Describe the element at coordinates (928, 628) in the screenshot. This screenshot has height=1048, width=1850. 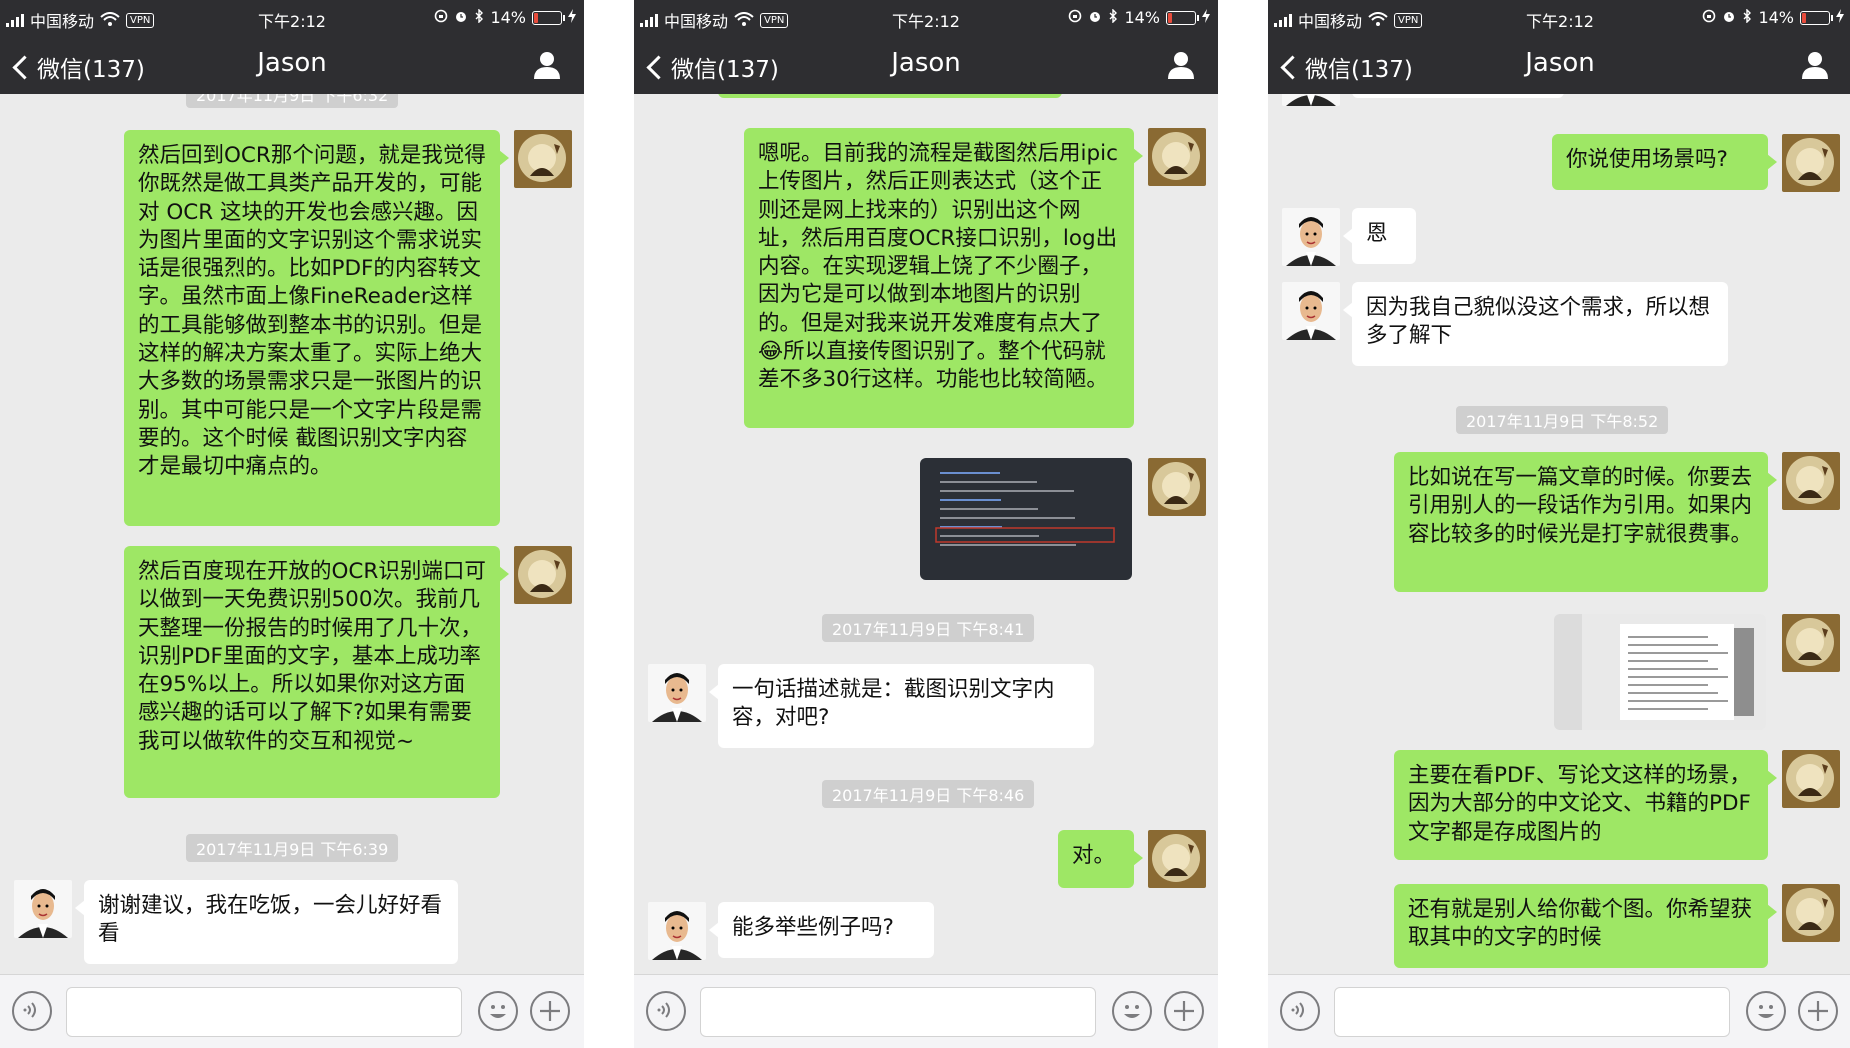
I see `message-timestamp: 2017年11月9日 下午8:41` at that location.